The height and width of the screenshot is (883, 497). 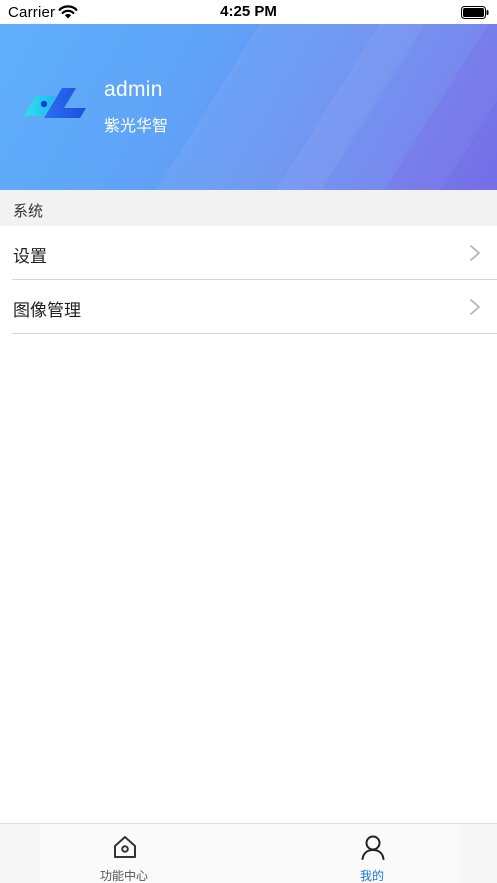 I want to click on company-logo-icon, so click(x=55, y=103).